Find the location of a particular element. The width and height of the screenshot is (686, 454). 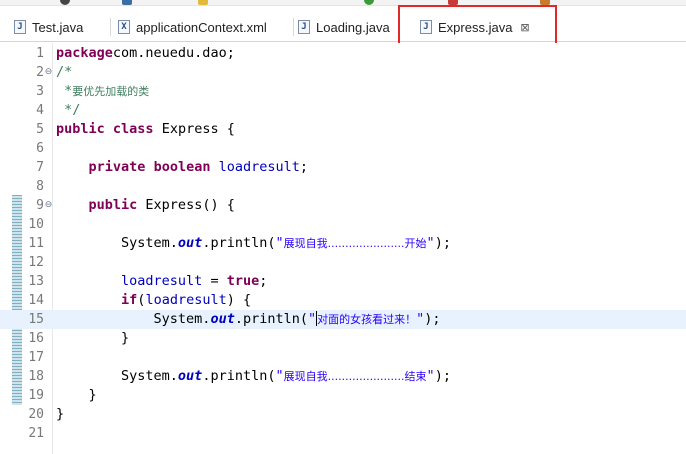

line-number: 2 is located at coordinates (40, 72).